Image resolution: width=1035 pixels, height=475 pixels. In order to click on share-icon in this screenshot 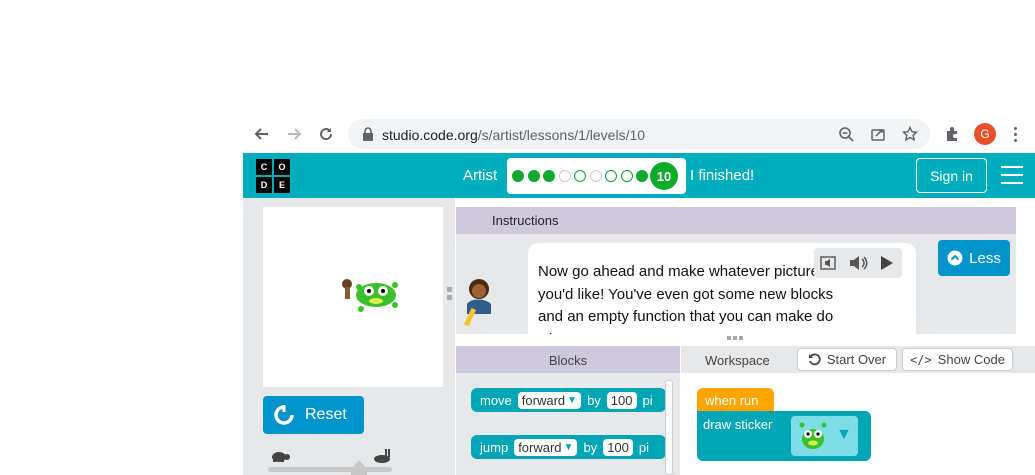, I will do `click(878, 134)`.